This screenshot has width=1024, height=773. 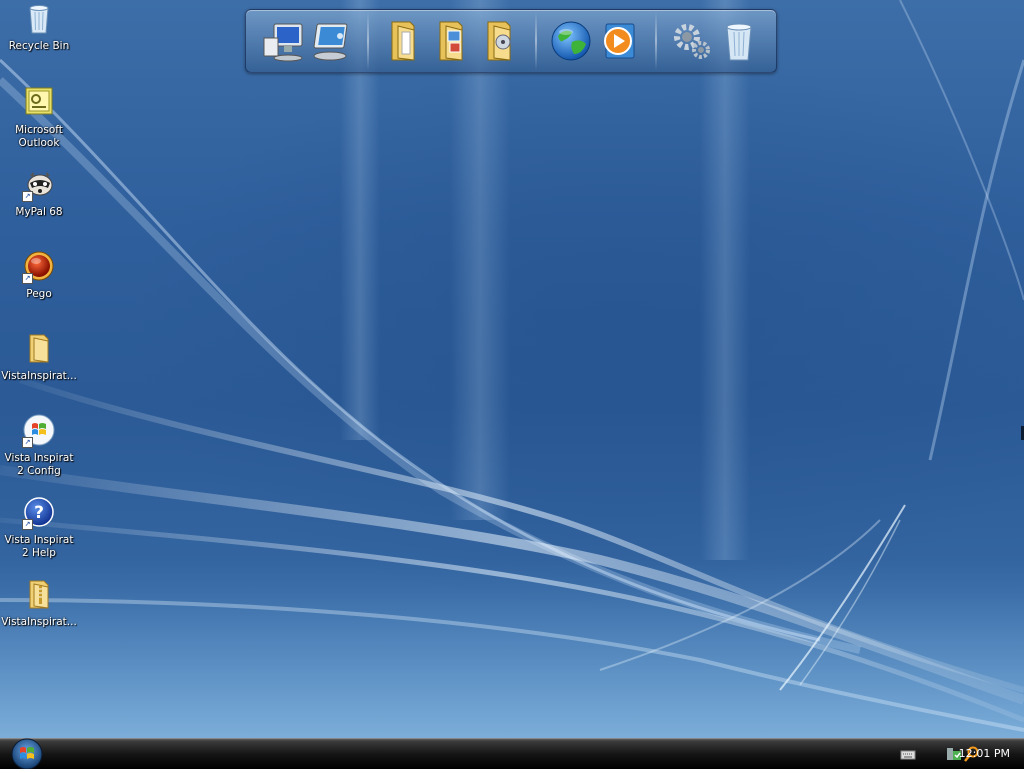 I want to click on desktop-icon-pego: ↗ Pego, so click(x=39, y=275).